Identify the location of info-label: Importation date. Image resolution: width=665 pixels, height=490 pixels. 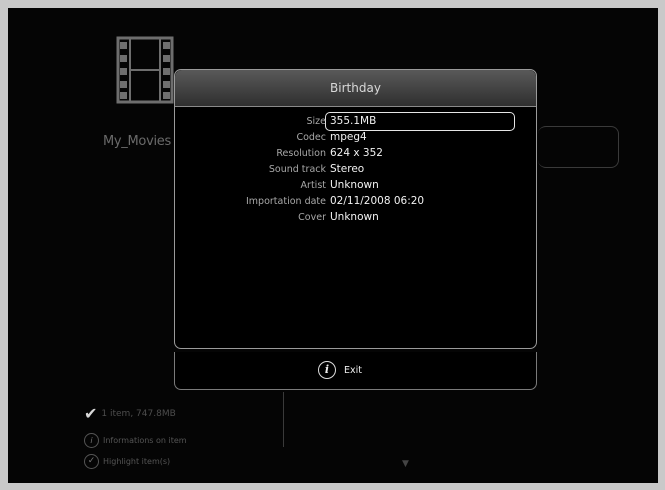
(286, 201).